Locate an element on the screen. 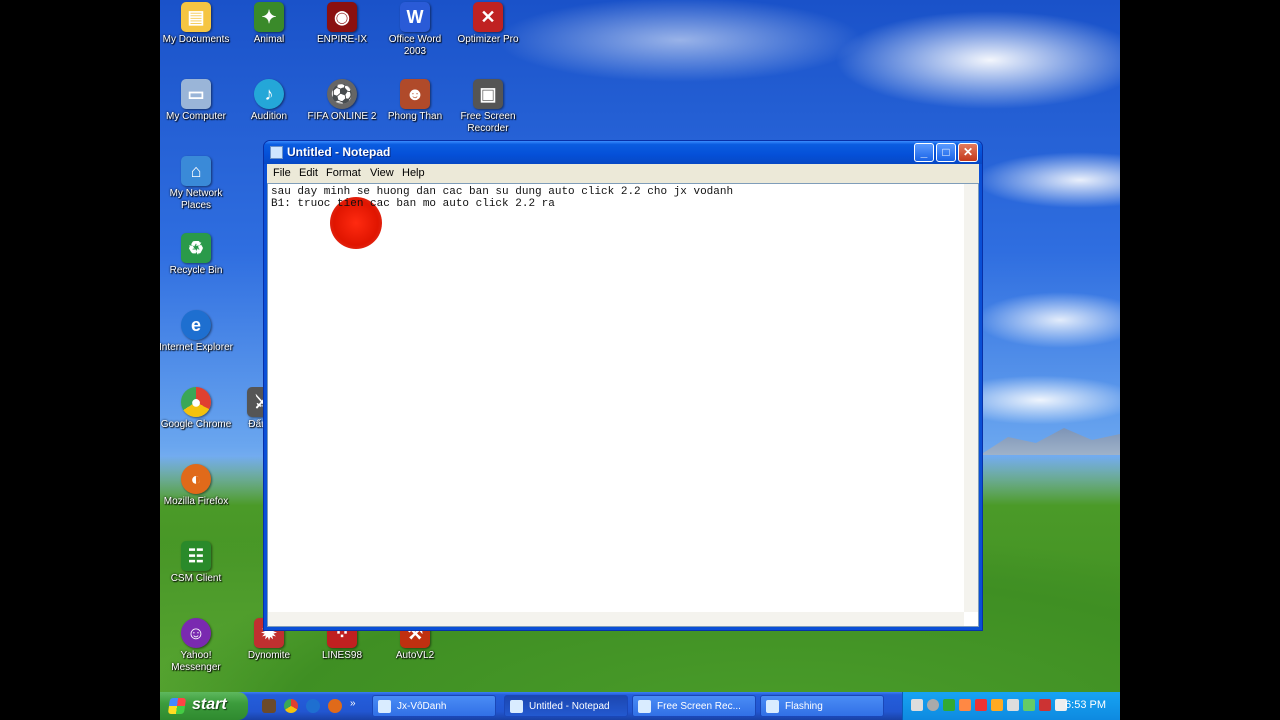 This screenshot has height=720, width=1280. system-tray: 6:53 PM is located at coordinates (1011, 706).